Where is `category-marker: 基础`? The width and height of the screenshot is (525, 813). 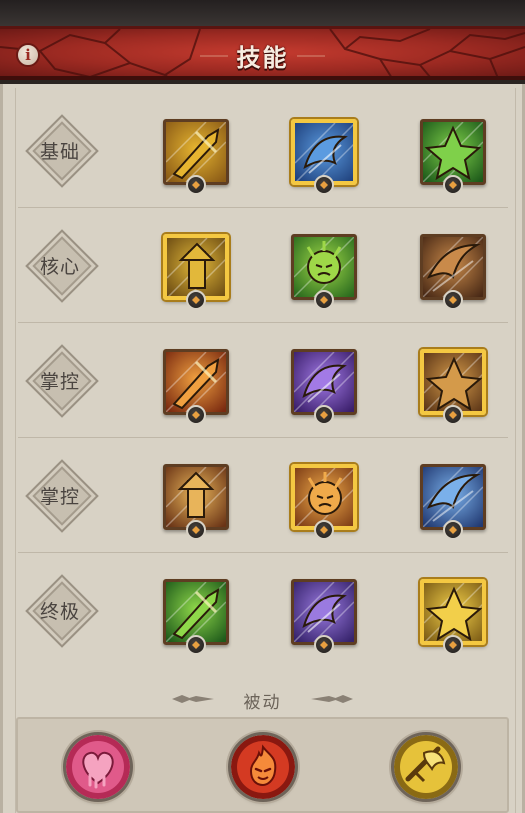 category-marker: 基础 is located at coordinates (62, 151).